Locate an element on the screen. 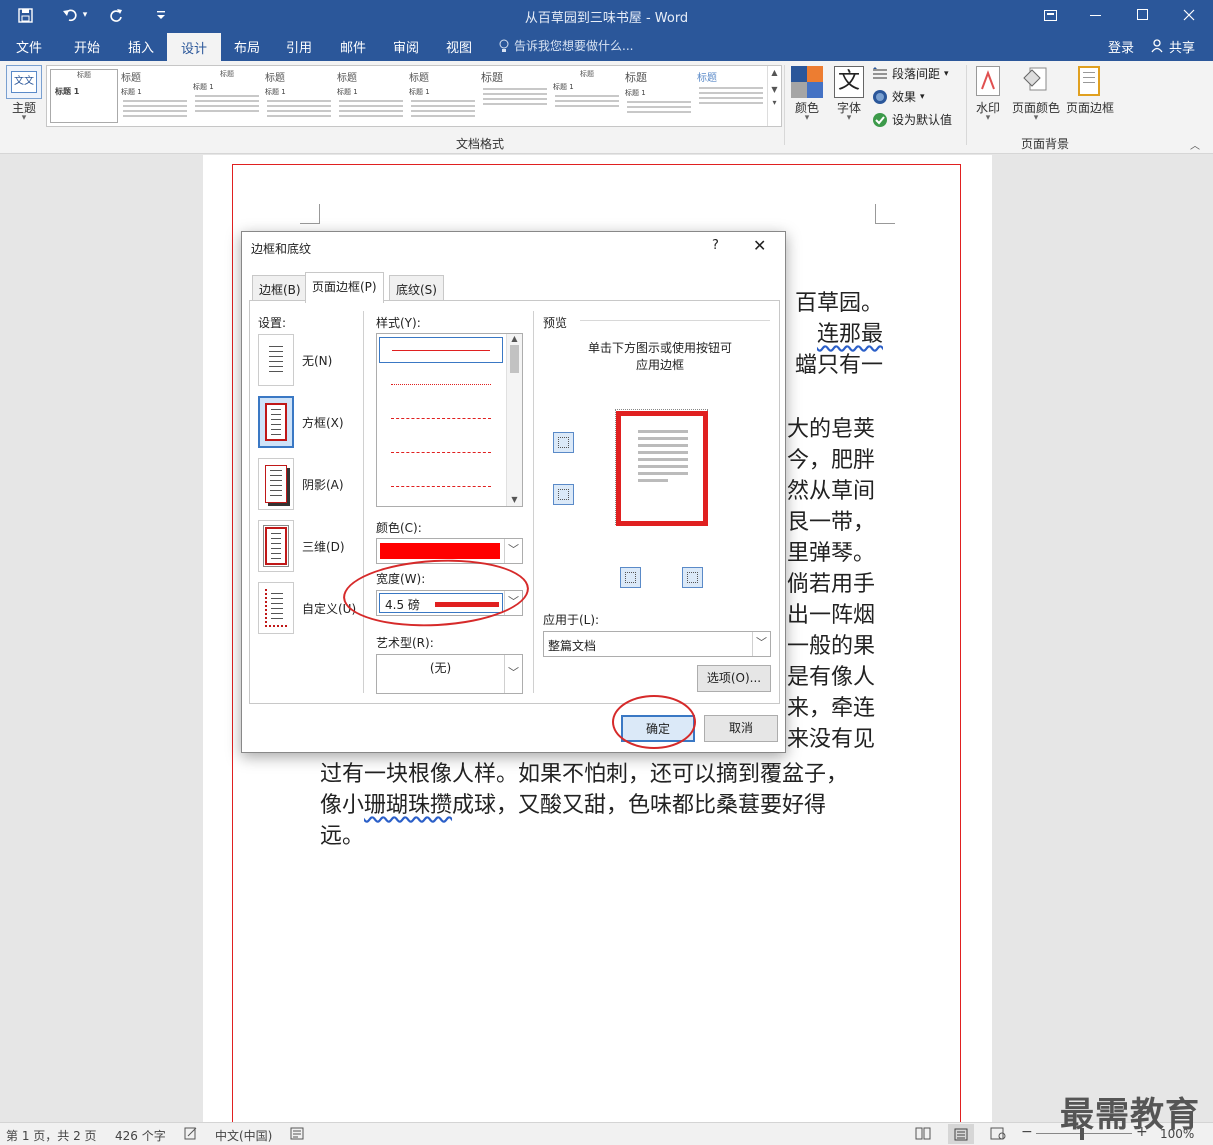 The height and width of the screenshot is (1145, 1213). setting-3d-button is located at coordinates (276, 546).